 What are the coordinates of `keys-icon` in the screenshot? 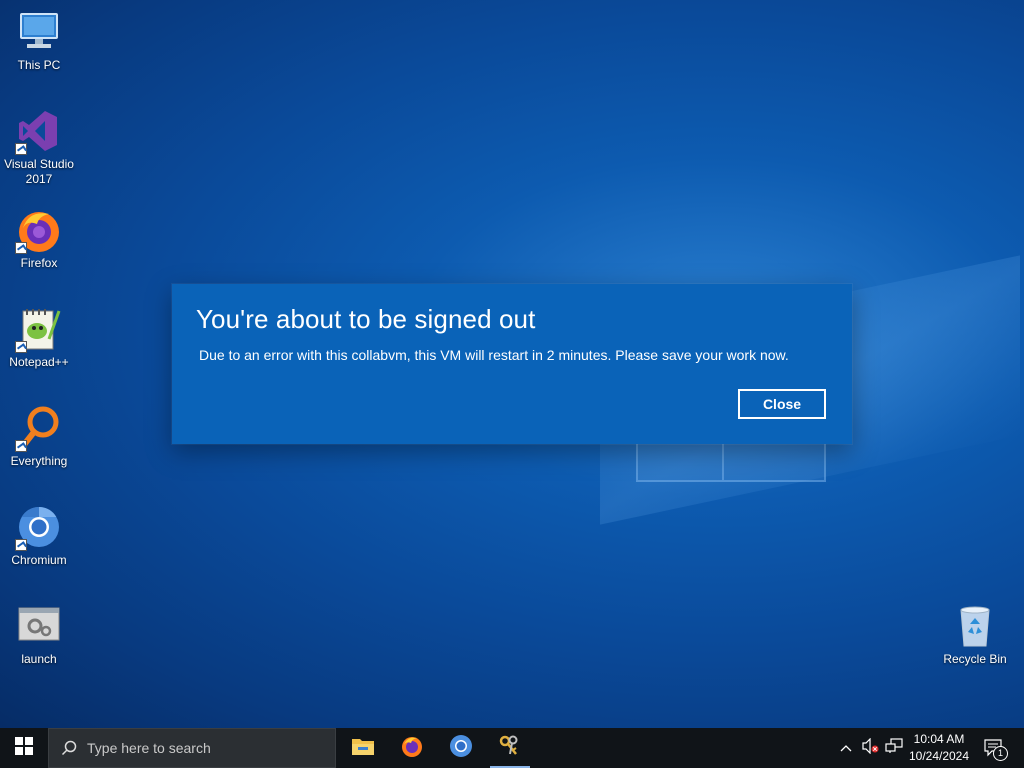 It's located at (510, 748).